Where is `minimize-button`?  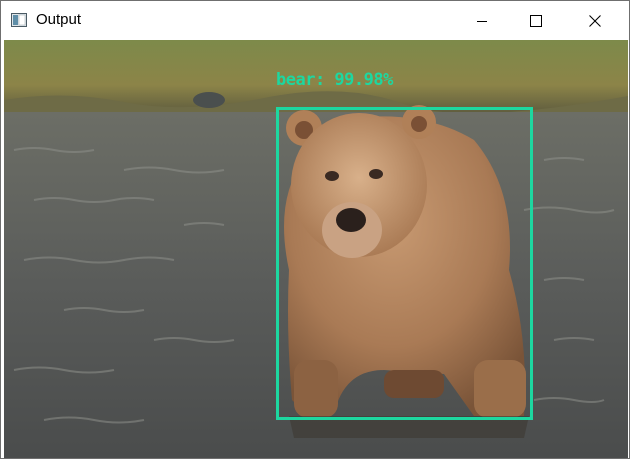 minimize-button is located at coordinates (482, 20).